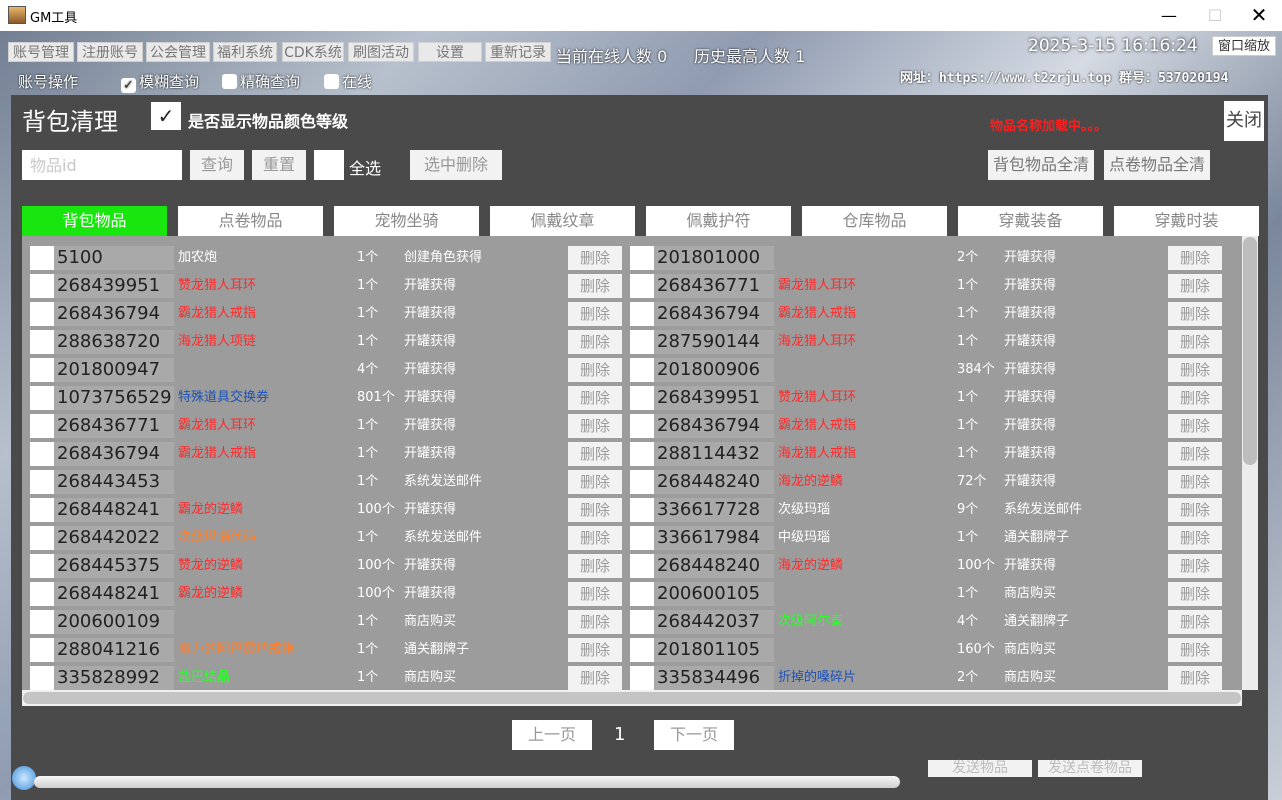 The width and height of the screenshot is (1282, 800). What do you see at coordinates (406, 221) in the screenshot?
I see `tab-pet-mount: 宠物坐骑` at bounding box center [406, 221].